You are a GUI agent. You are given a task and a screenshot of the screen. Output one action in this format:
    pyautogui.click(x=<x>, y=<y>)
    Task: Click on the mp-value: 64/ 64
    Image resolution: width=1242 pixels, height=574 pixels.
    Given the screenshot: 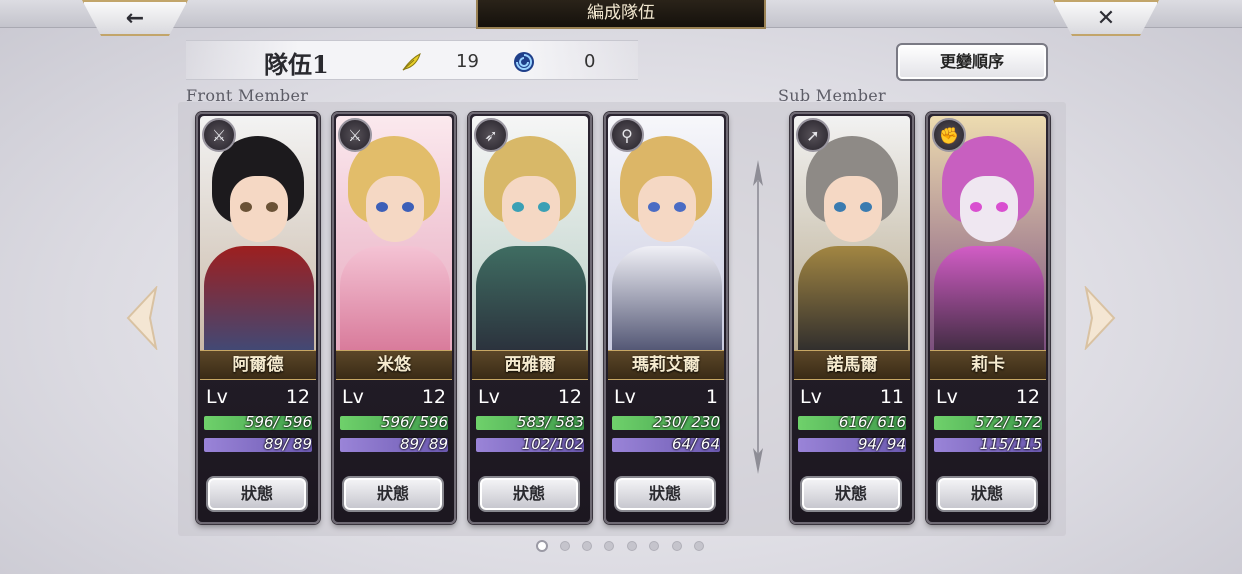 What is the action you would take?
    pyautogui.click(x=696, y=444)
    